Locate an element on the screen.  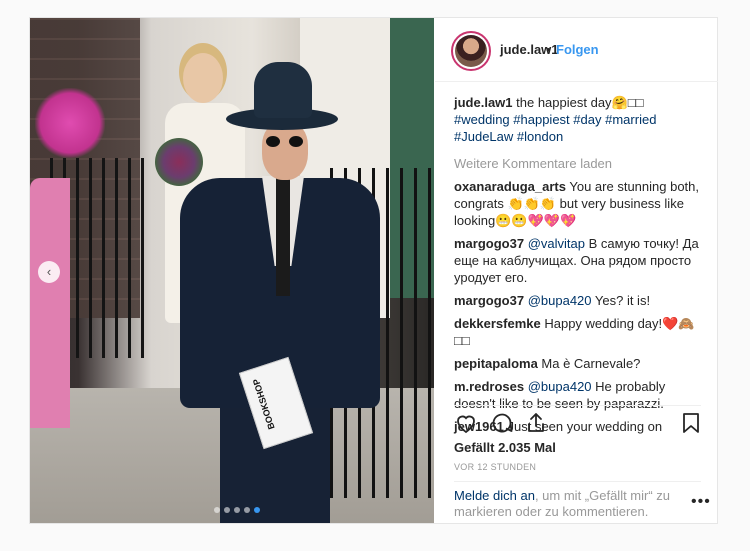
hat is located at coordinates (283, 90).